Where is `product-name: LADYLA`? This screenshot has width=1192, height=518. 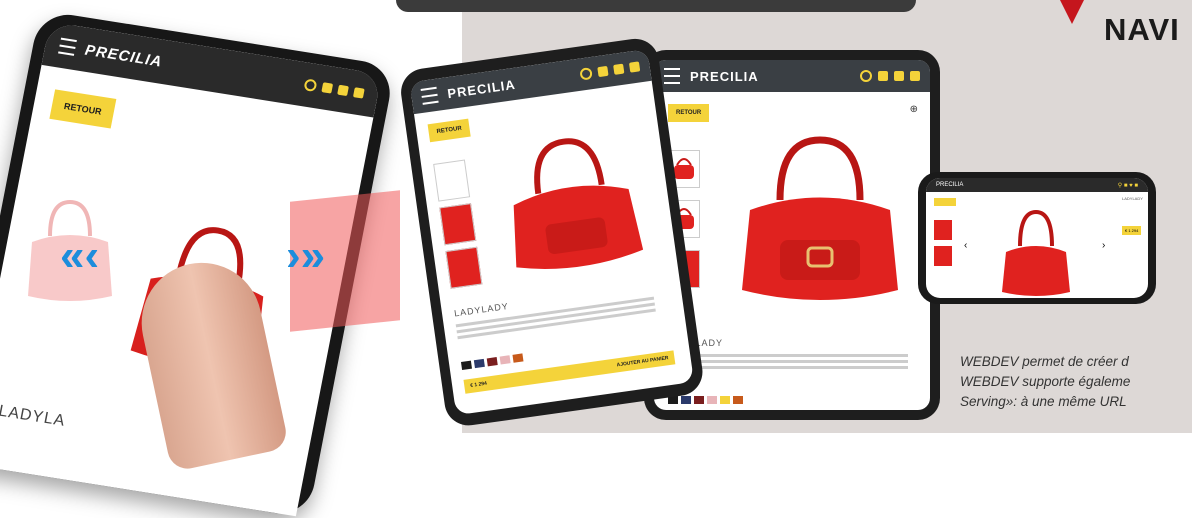 product-name: LADYLA is located at coordinates (33, 416).